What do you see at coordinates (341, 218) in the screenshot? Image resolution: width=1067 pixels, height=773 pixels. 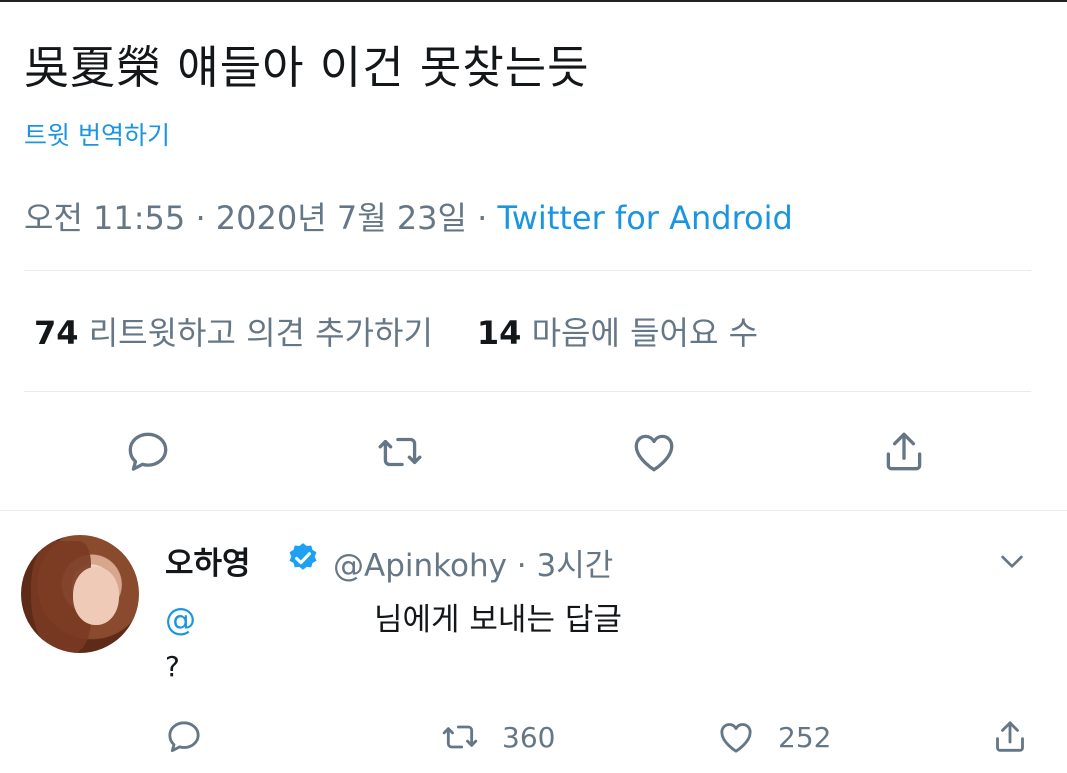 I see `tweet-date: 2020년 7월 23일` at bounding box center [341, 218].